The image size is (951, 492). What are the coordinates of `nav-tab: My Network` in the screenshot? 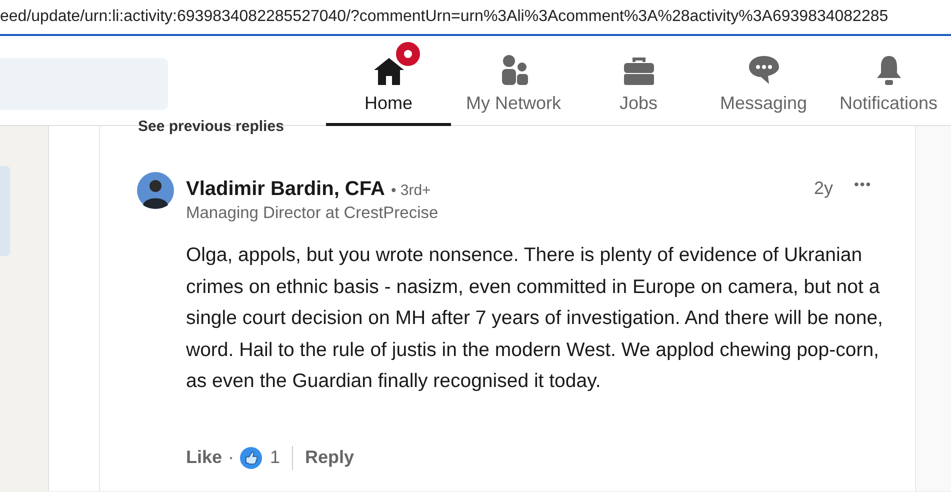 It's located at (513, 81).